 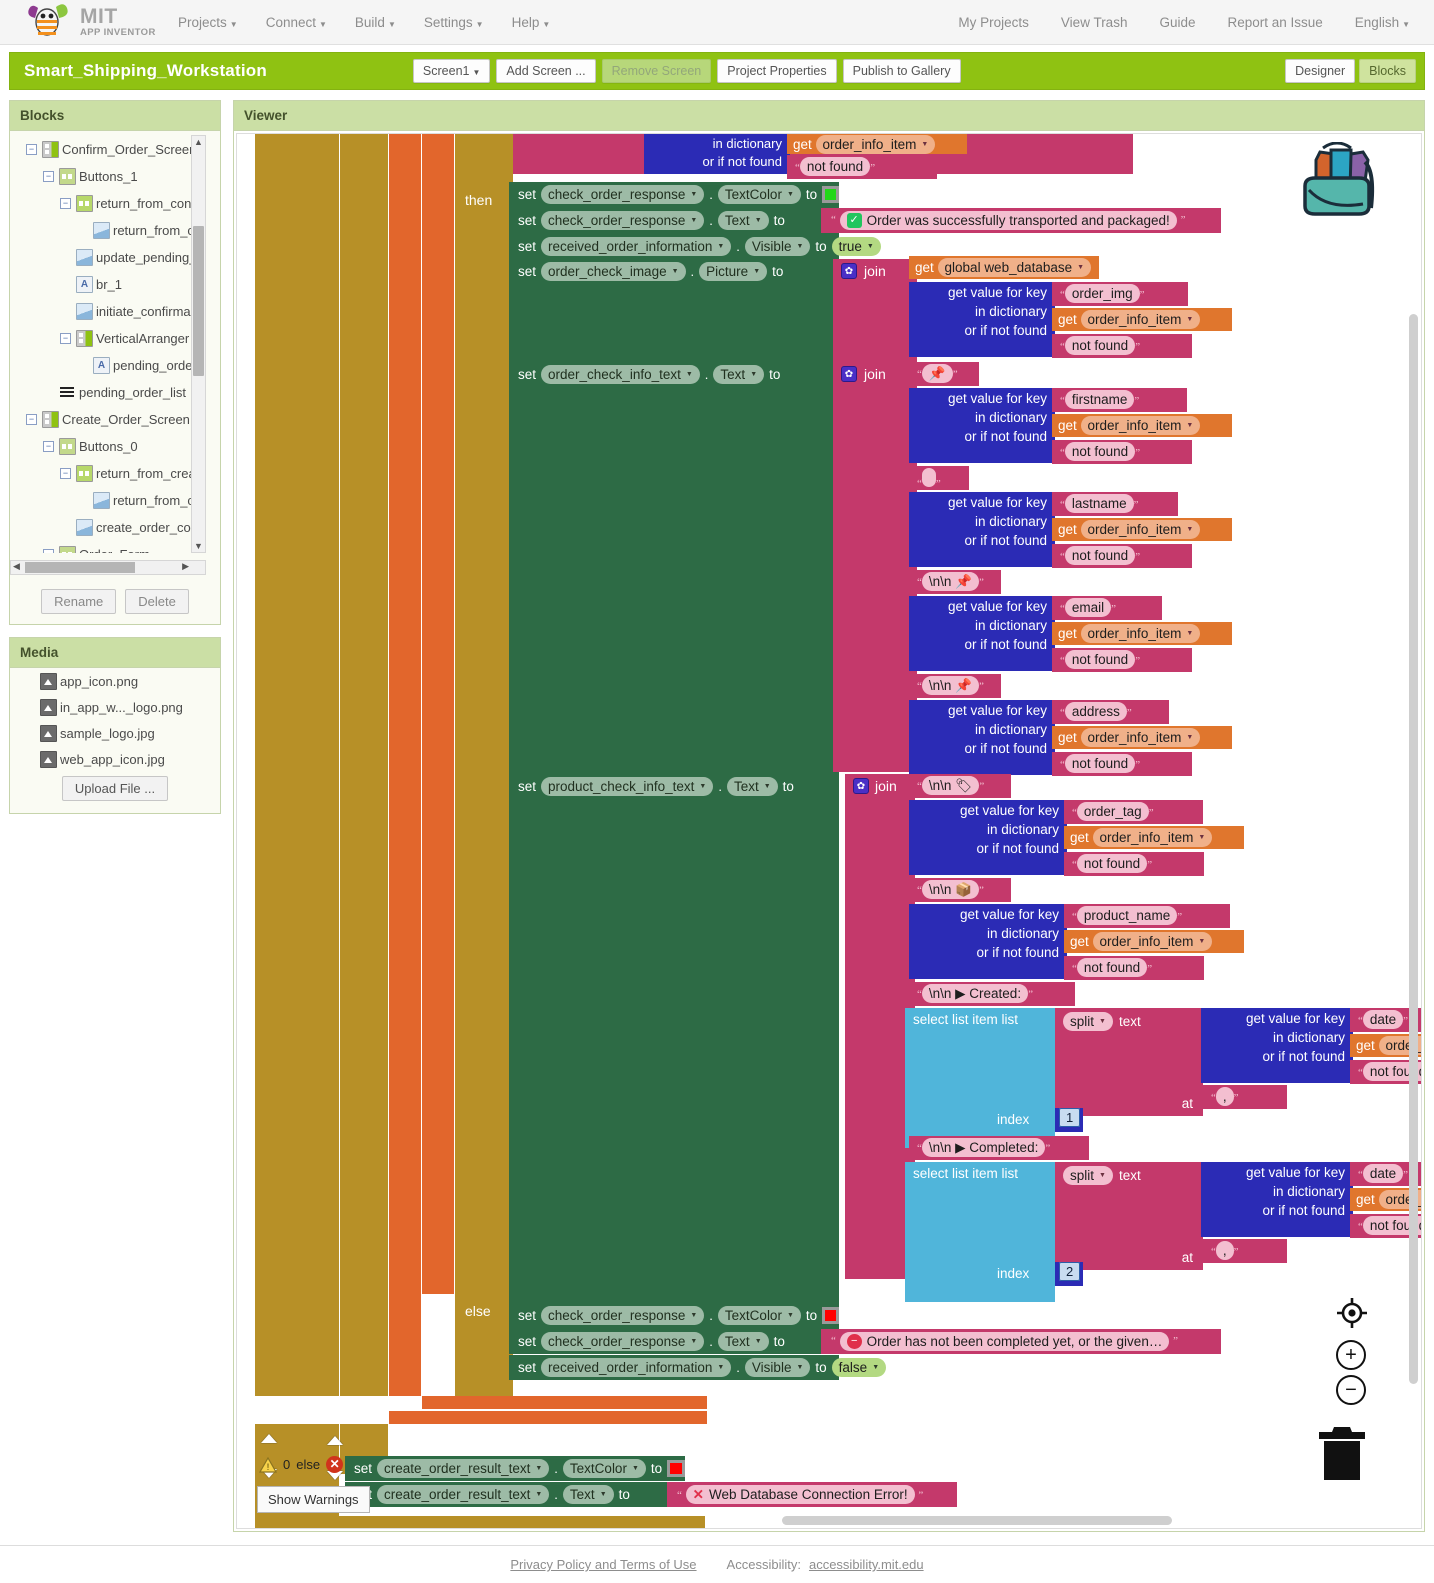 What do you see at coordinates (198, 344) in the screenshot?
I see `tree-vertical-scrollbar: ▲ ▼` at bounding box center [198, 344].